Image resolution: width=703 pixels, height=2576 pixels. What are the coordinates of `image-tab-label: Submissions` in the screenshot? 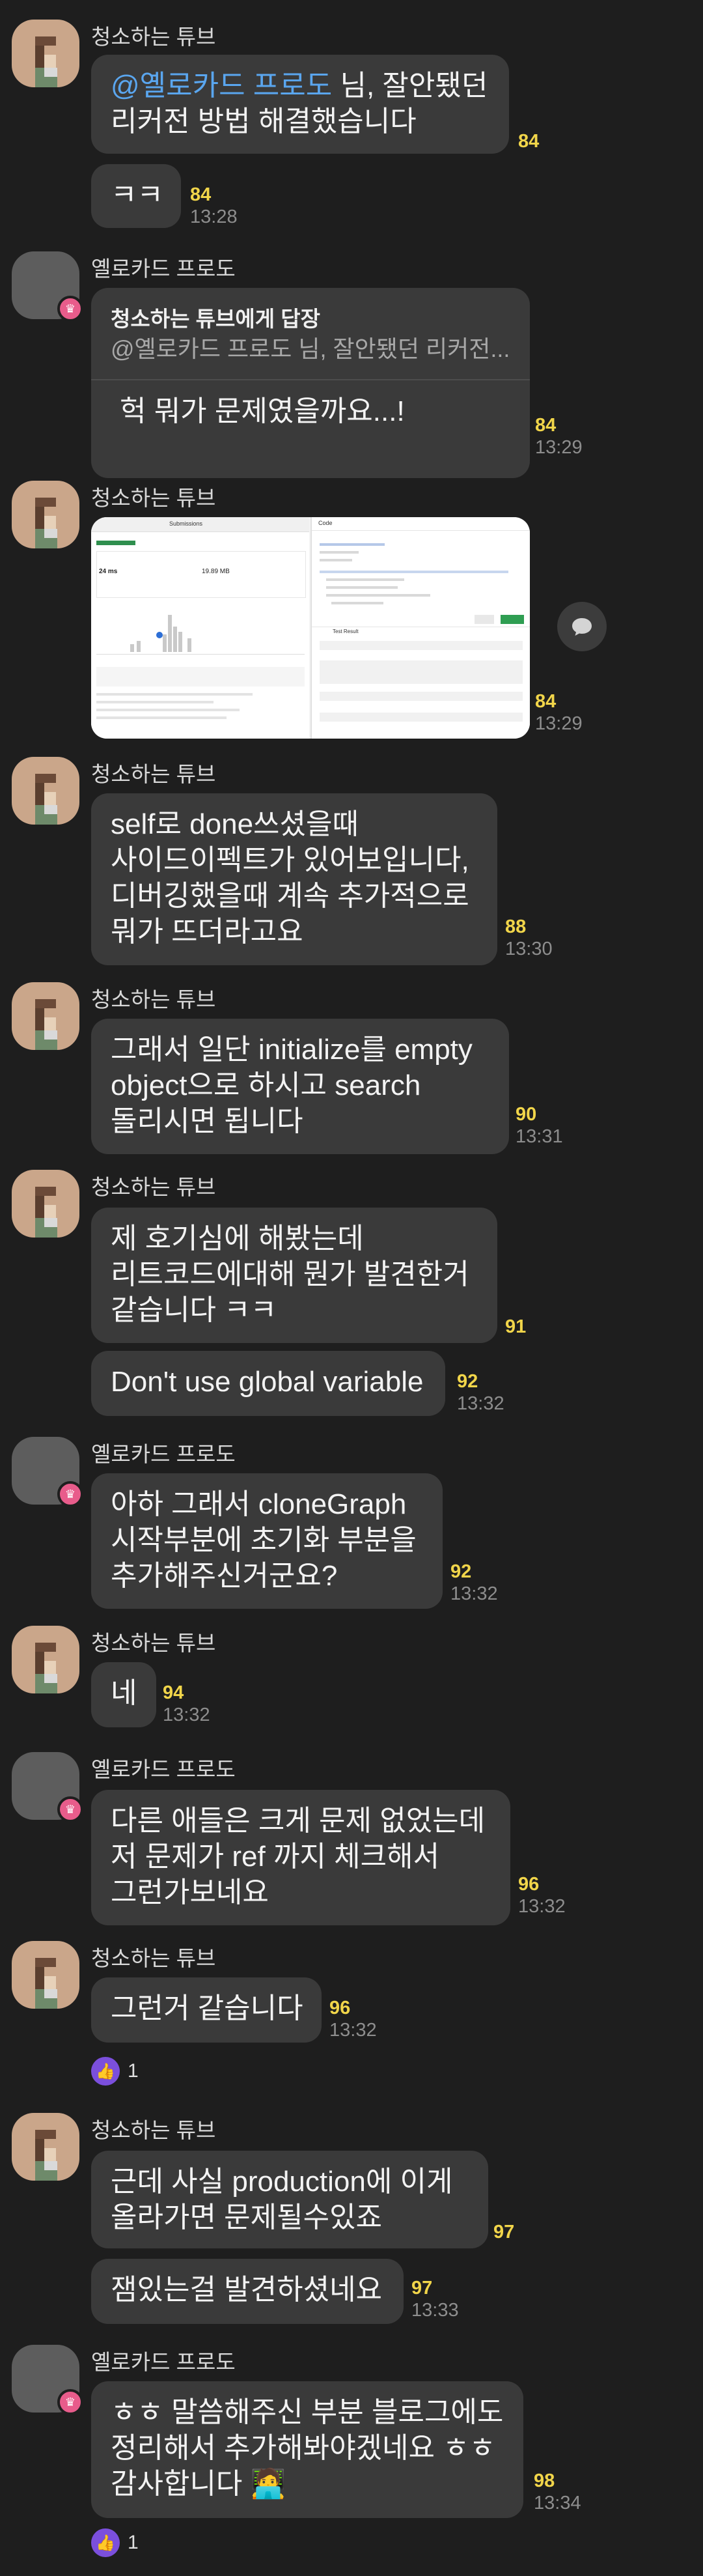 It's located at (186, 523).